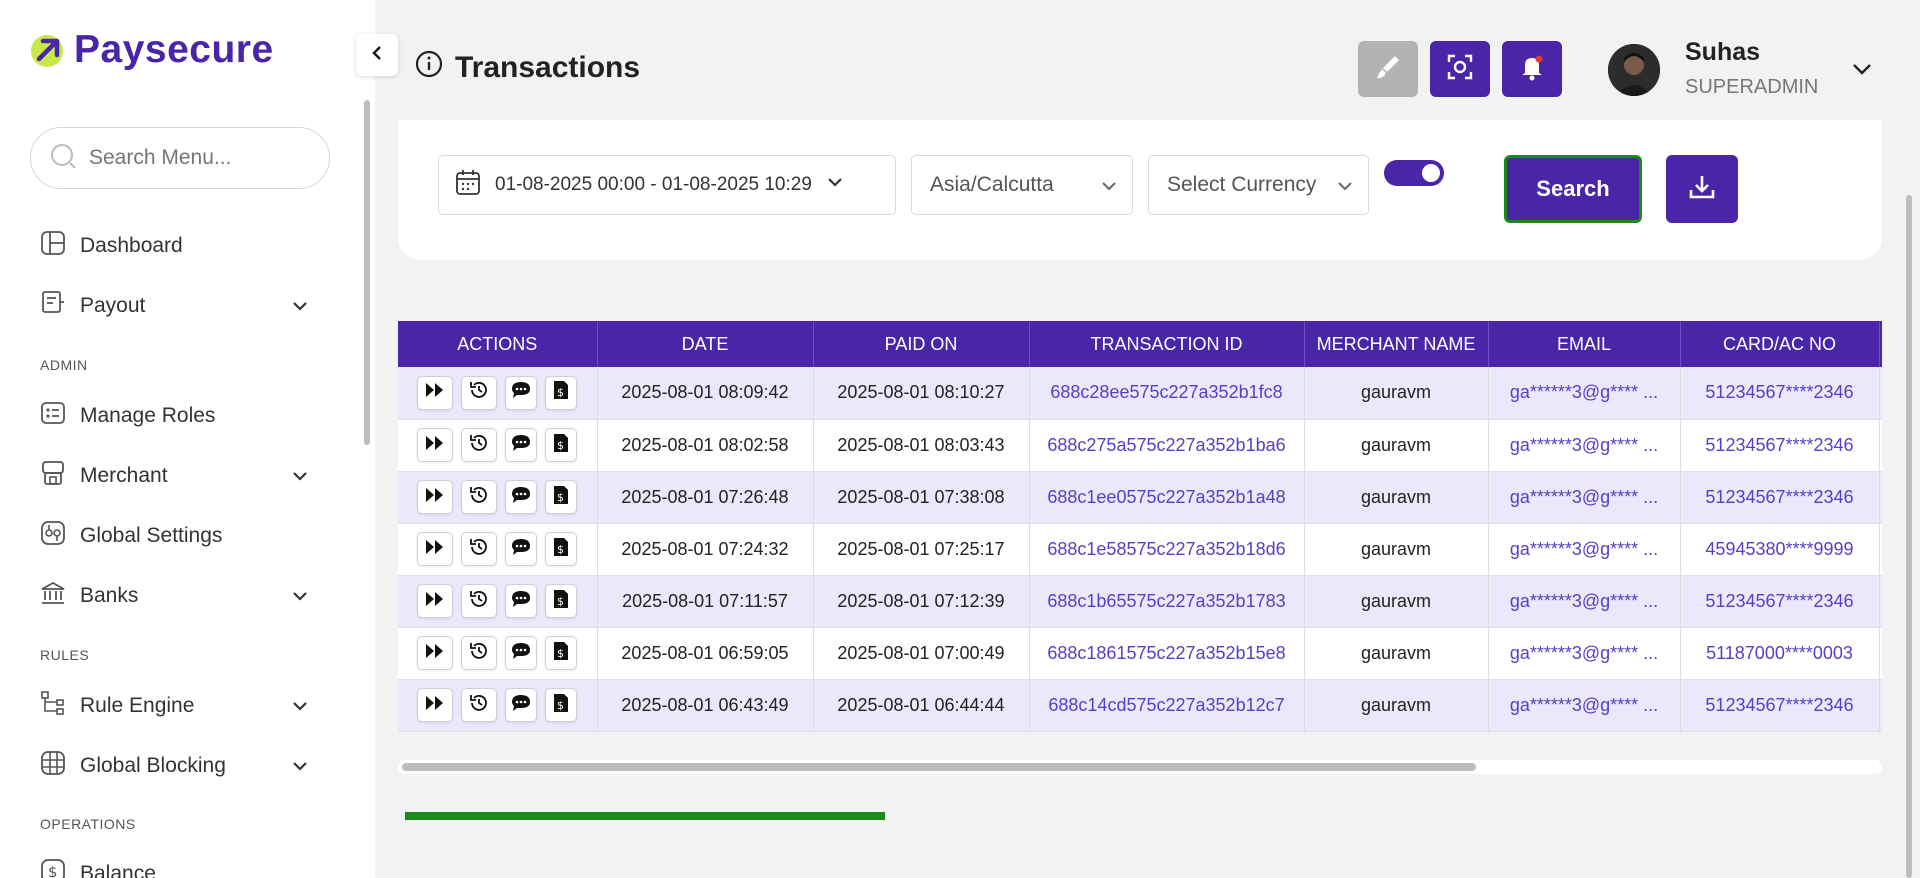  What do you see at coordinates (175, 416) in the screenshot?
I see `sidebar-item-manage-roles: Manage Roles` at bounding box center [175, 416].